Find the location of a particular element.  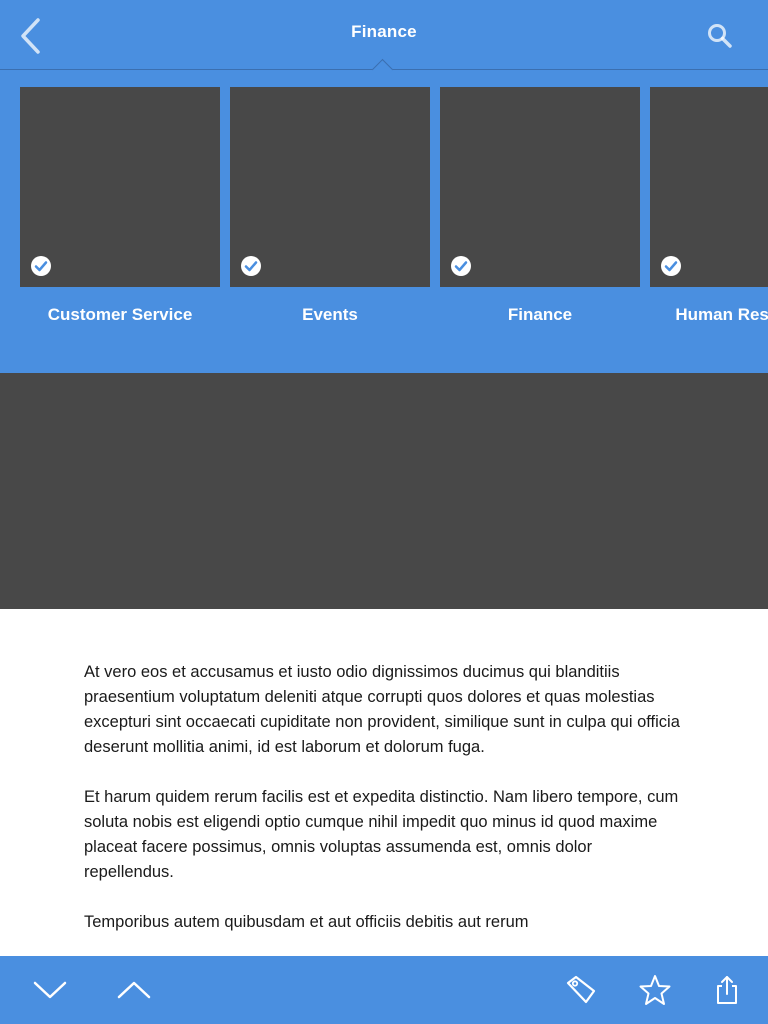

tag-button is located at coordinates (581, 990).